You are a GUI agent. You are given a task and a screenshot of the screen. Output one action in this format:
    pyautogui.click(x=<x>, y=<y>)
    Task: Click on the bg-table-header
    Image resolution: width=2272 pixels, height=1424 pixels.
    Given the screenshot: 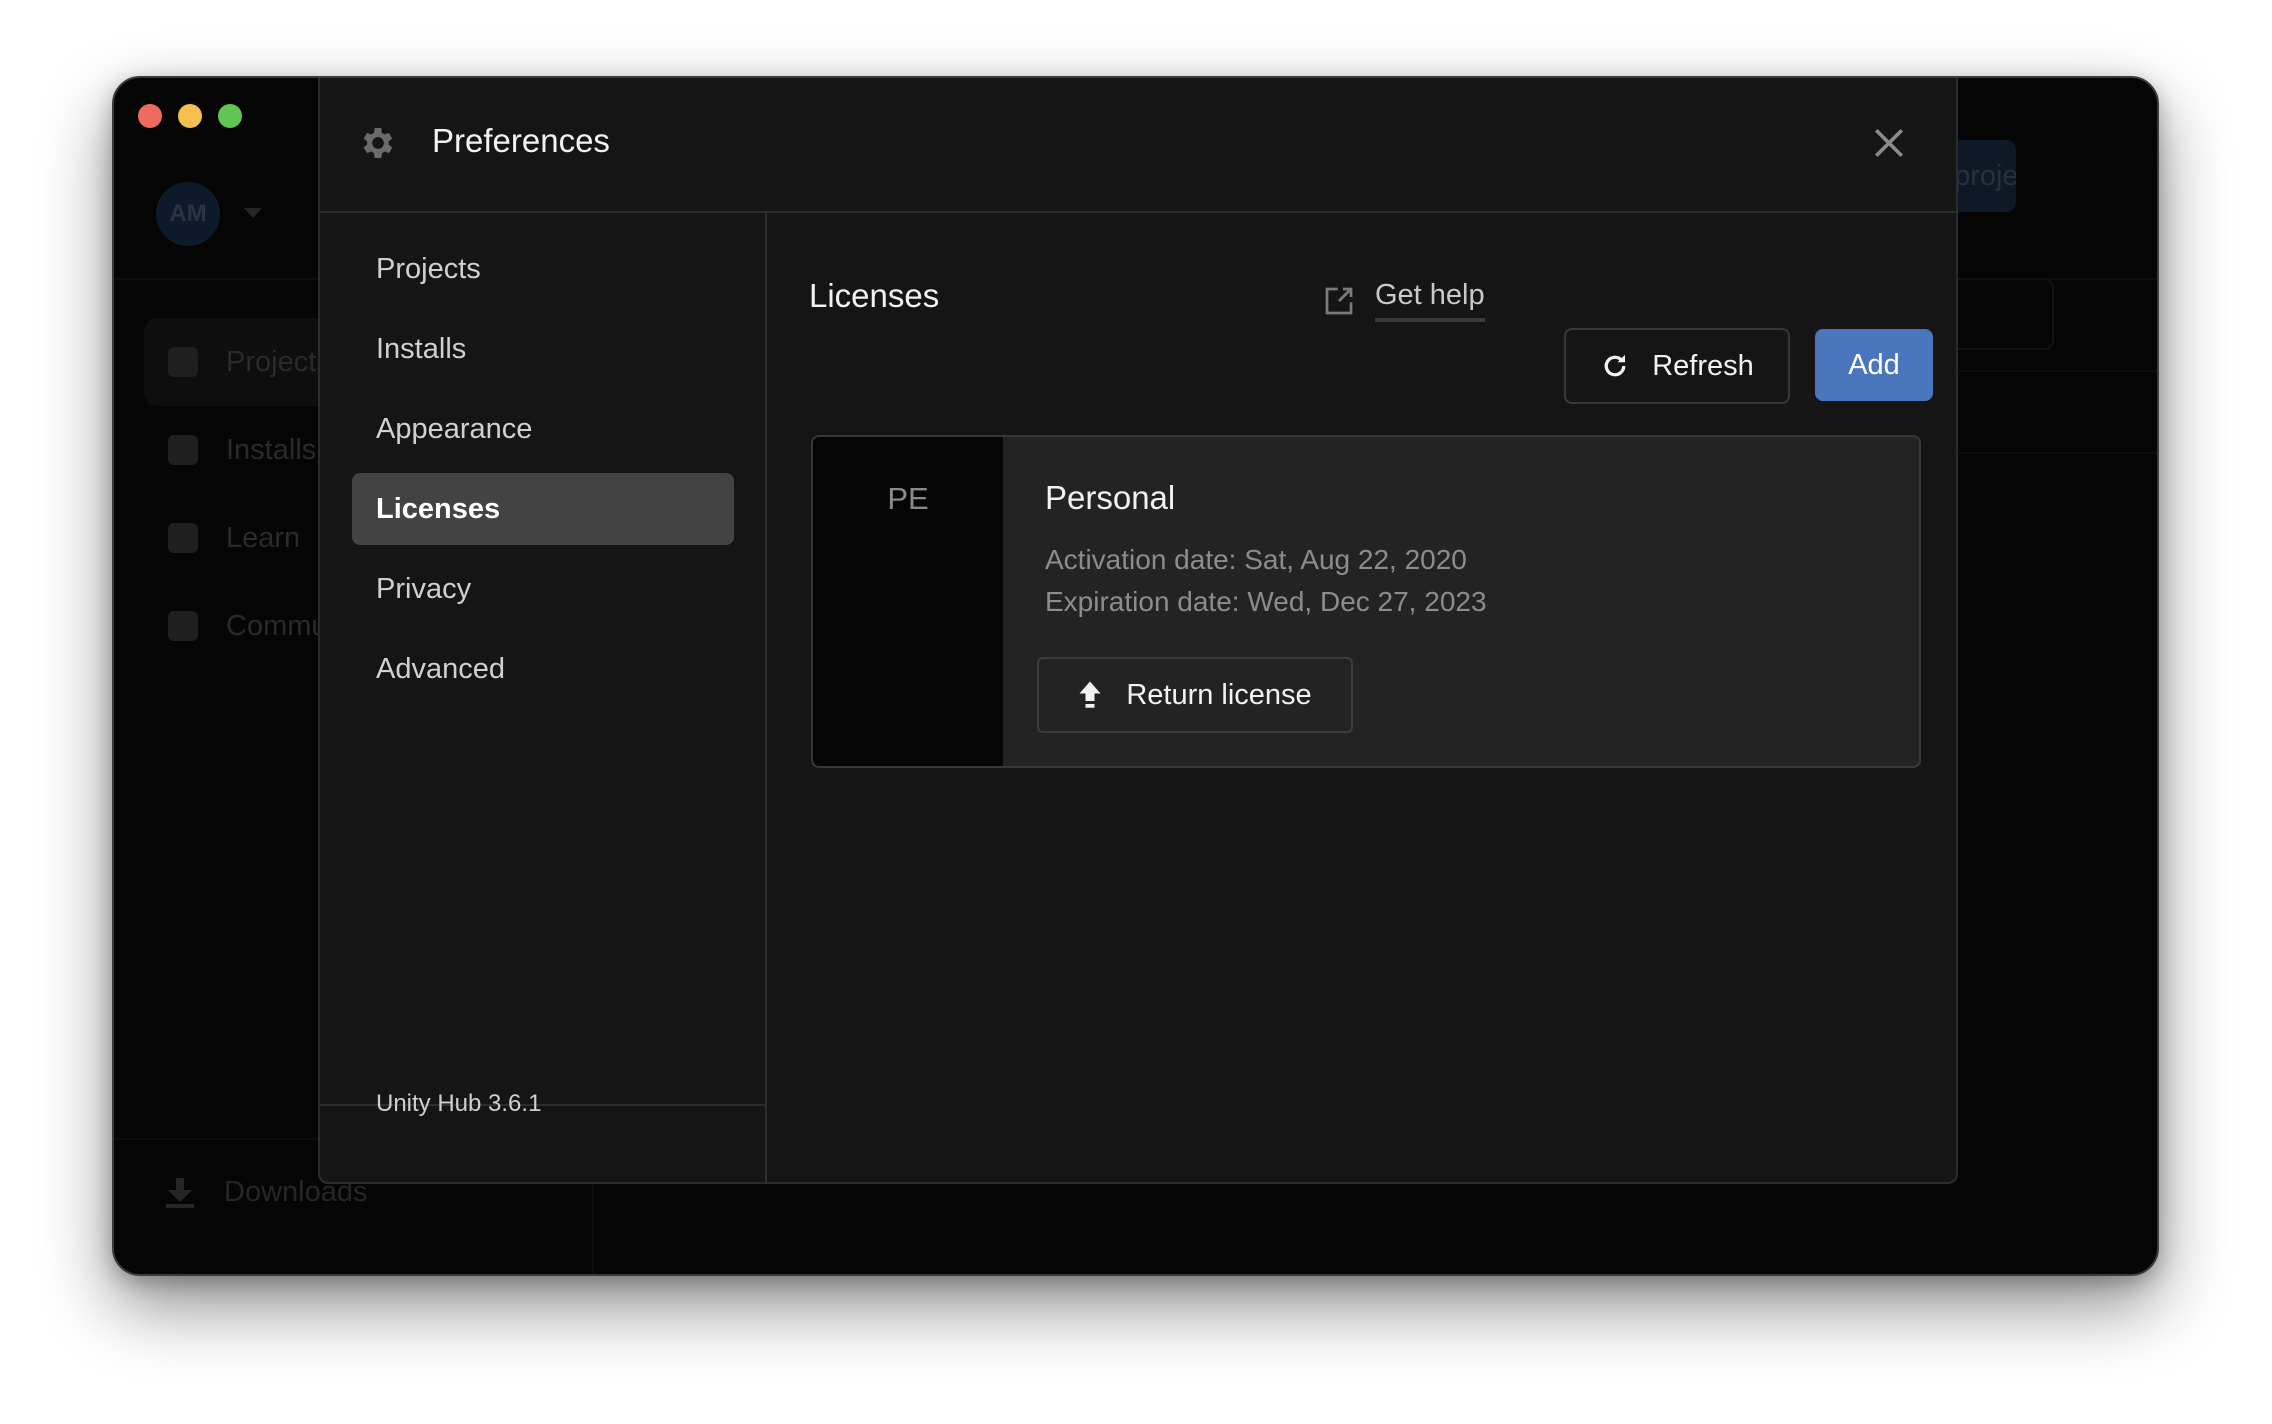 What is the action you would take?
    pyautogui.click(x=2055, y=412)
    